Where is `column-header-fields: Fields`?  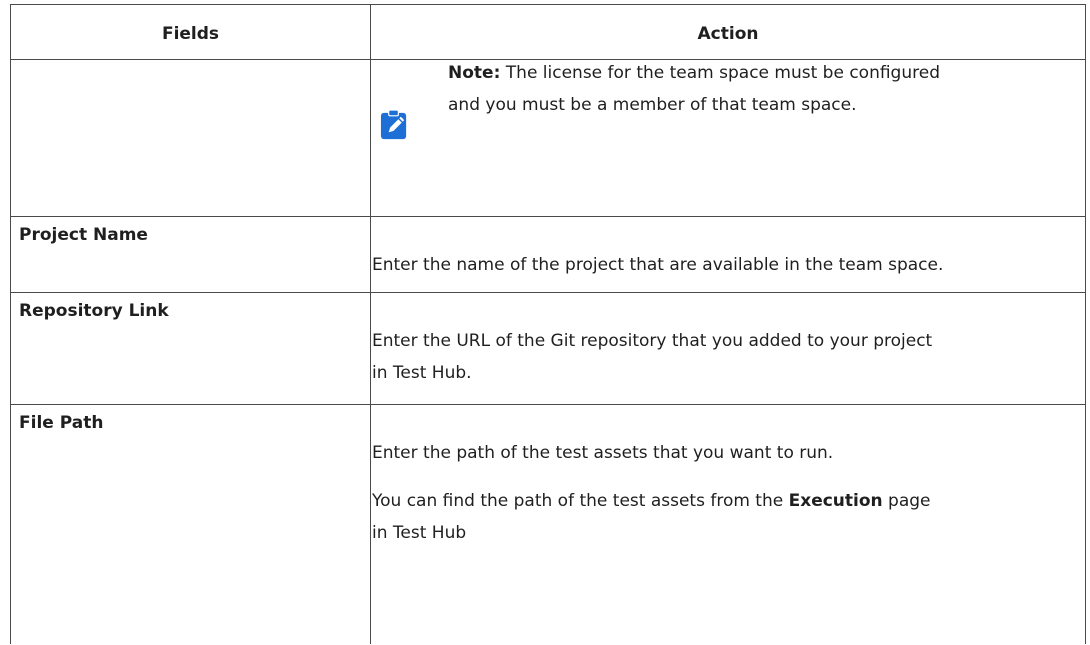 column-header-fields: Fields is located at coordinates (190, 34).